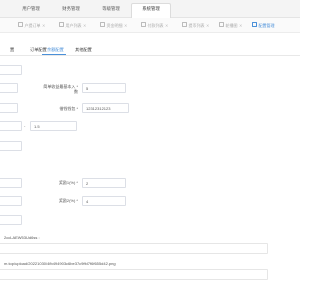 The width and height of the screenshot is (320, 300). What do you see at coordinates (55, 50) in the screenshot?
I see `tab-balance-config: 余额配置` at bounding box center [55, 50].